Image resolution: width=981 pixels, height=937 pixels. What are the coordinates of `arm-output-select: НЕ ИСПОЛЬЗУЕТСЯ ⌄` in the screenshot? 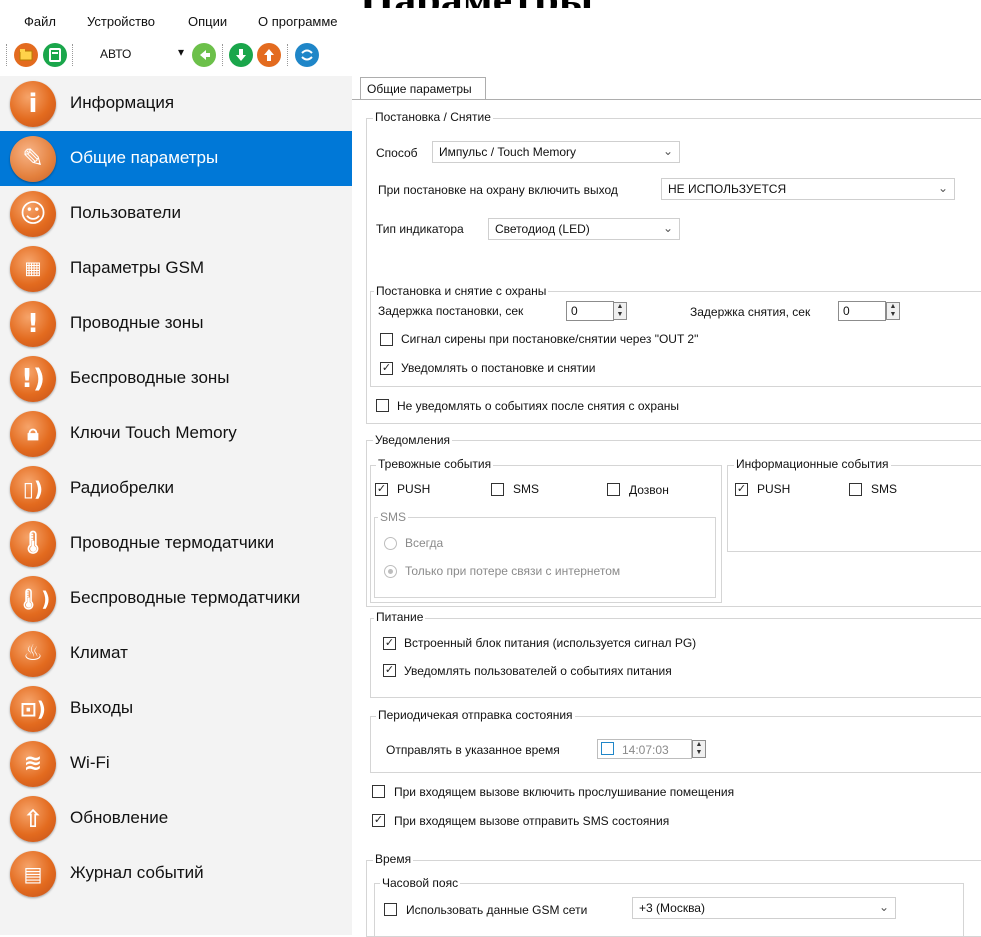 It's located at (808, 189).